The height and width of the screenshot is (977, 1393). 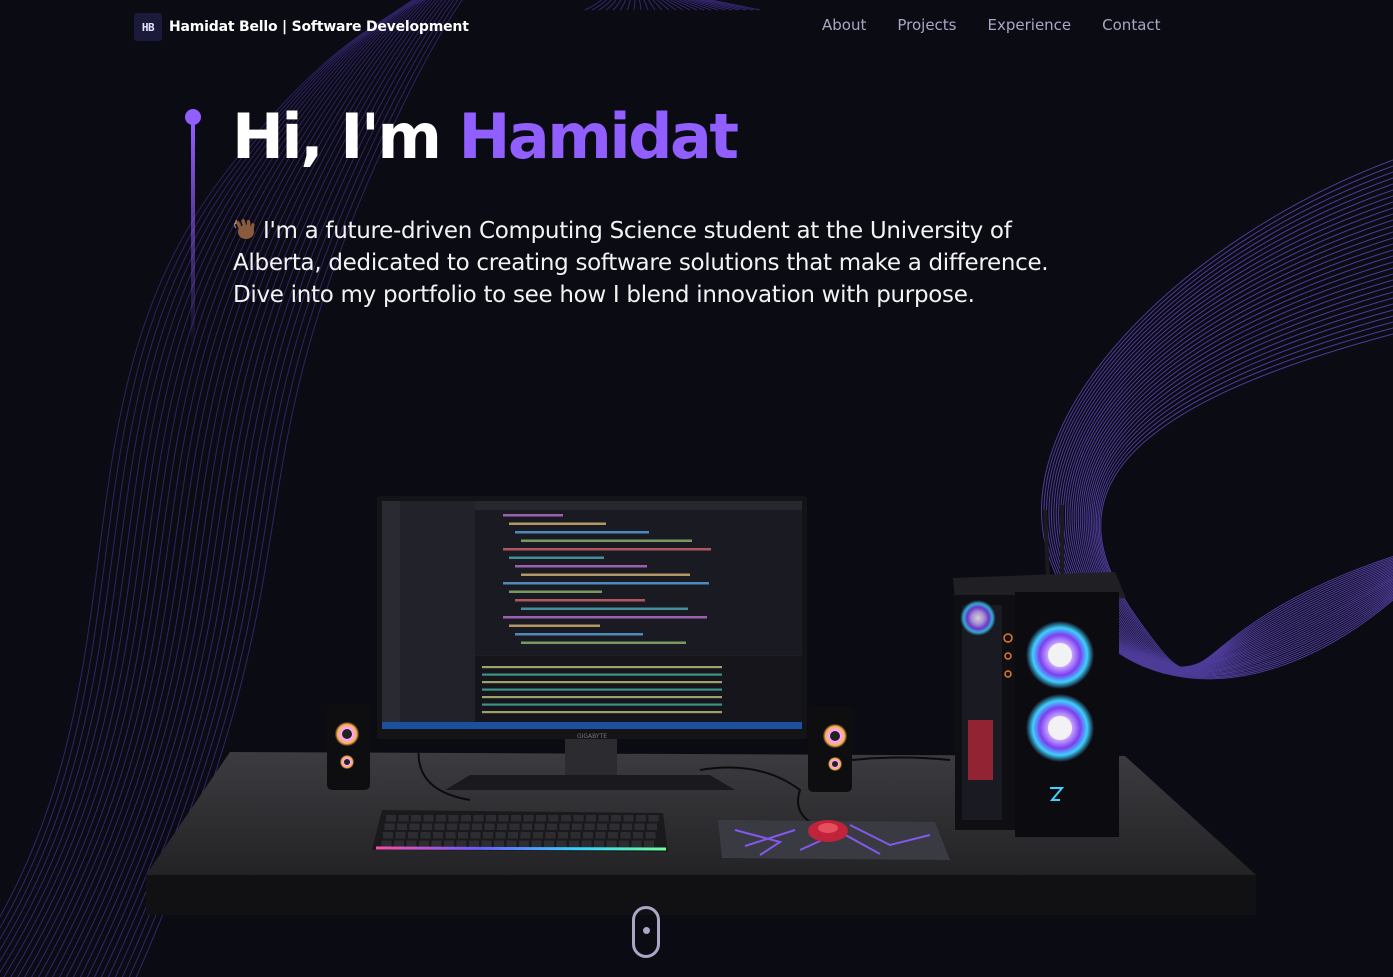 I want to click on logo: HB, so click(x=148, y=27).